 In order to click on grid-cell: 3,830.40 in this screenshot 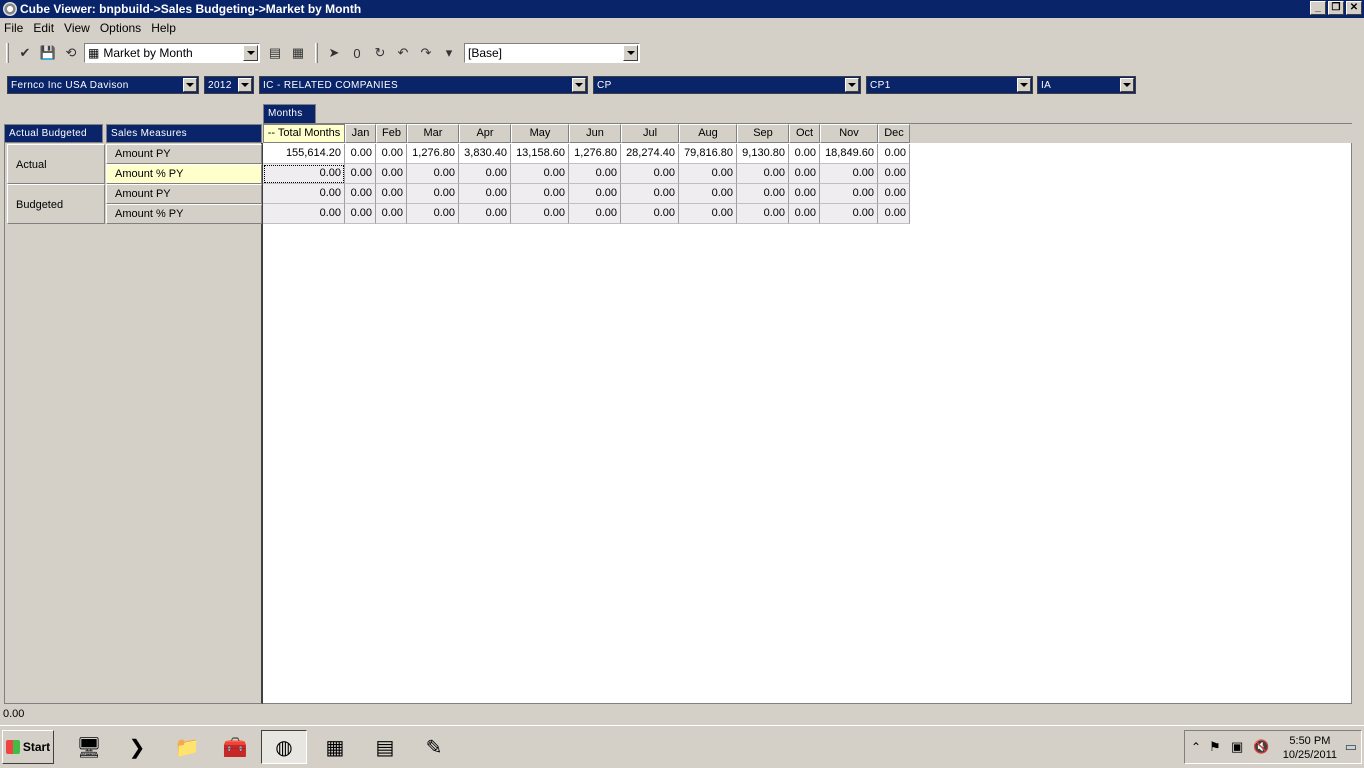, I will do `click(485, 154)`.